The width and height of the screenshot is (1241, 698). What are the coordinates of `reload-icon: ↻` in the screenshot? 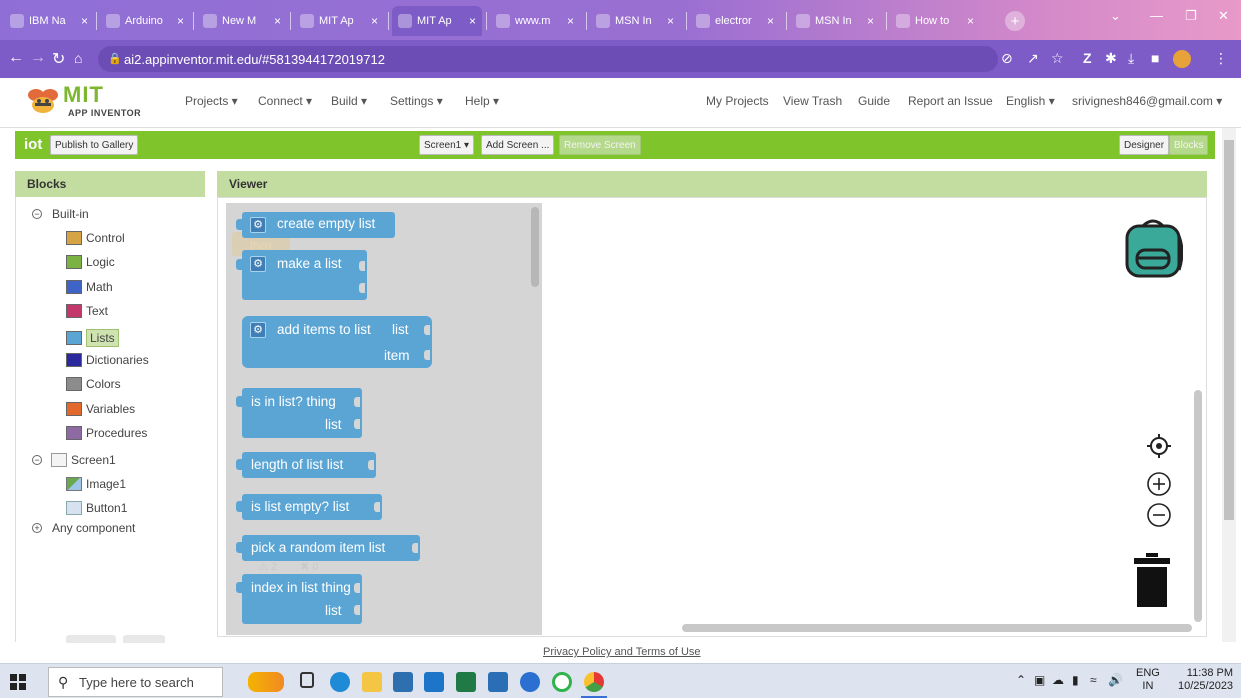 It's located at (58, 59).